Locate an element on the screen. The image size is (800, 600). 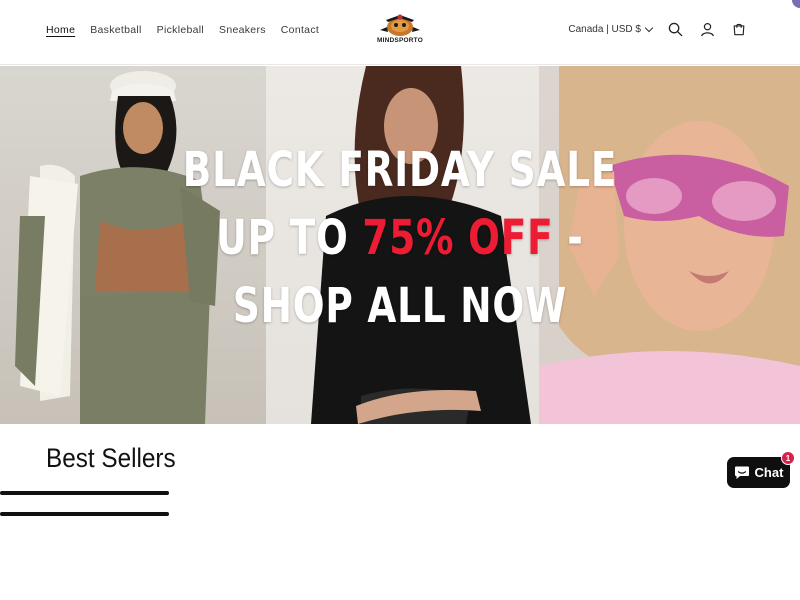
nav-home: Home is located at coordinates (60, 30).